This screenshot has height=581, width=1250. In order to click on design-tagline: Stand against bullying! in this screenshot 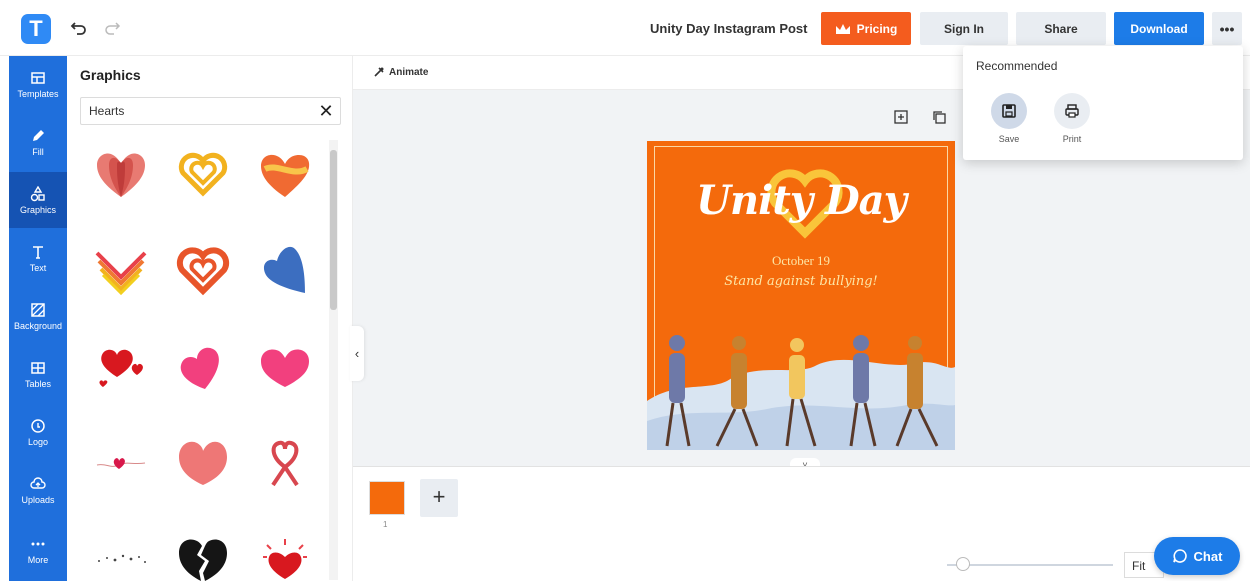, I will do `click(801, 281)`.